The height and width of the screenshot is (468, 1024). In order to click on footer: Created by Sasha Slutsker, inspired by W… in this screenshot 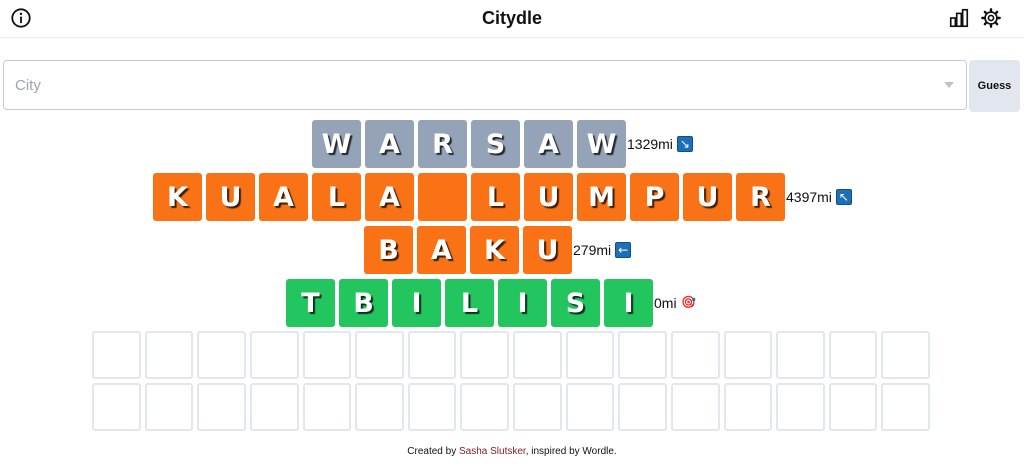, I will do `click(512, 451)`.